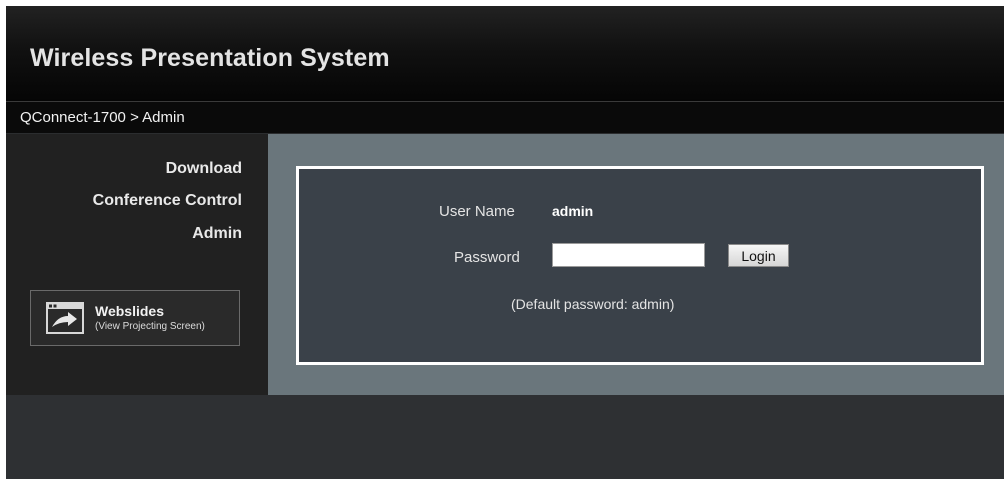 The width and height of the screenshot is (1004, 479). What do you see at coordinates (129, 311) in the screenshot?
I see `webslides-title: Webslides` at bounding box center [129, 311].